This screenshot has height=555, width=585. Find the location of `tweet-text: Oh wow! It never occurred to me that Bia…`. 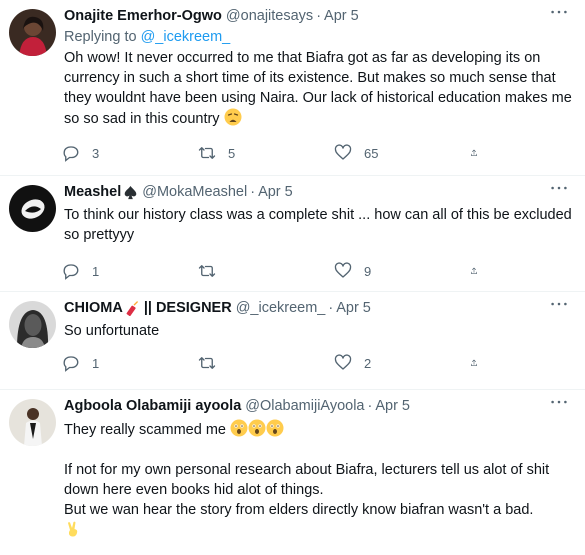

tweet-text: Oh wow! It never occurred to me that Bia… is located at coordinates (318, 88).